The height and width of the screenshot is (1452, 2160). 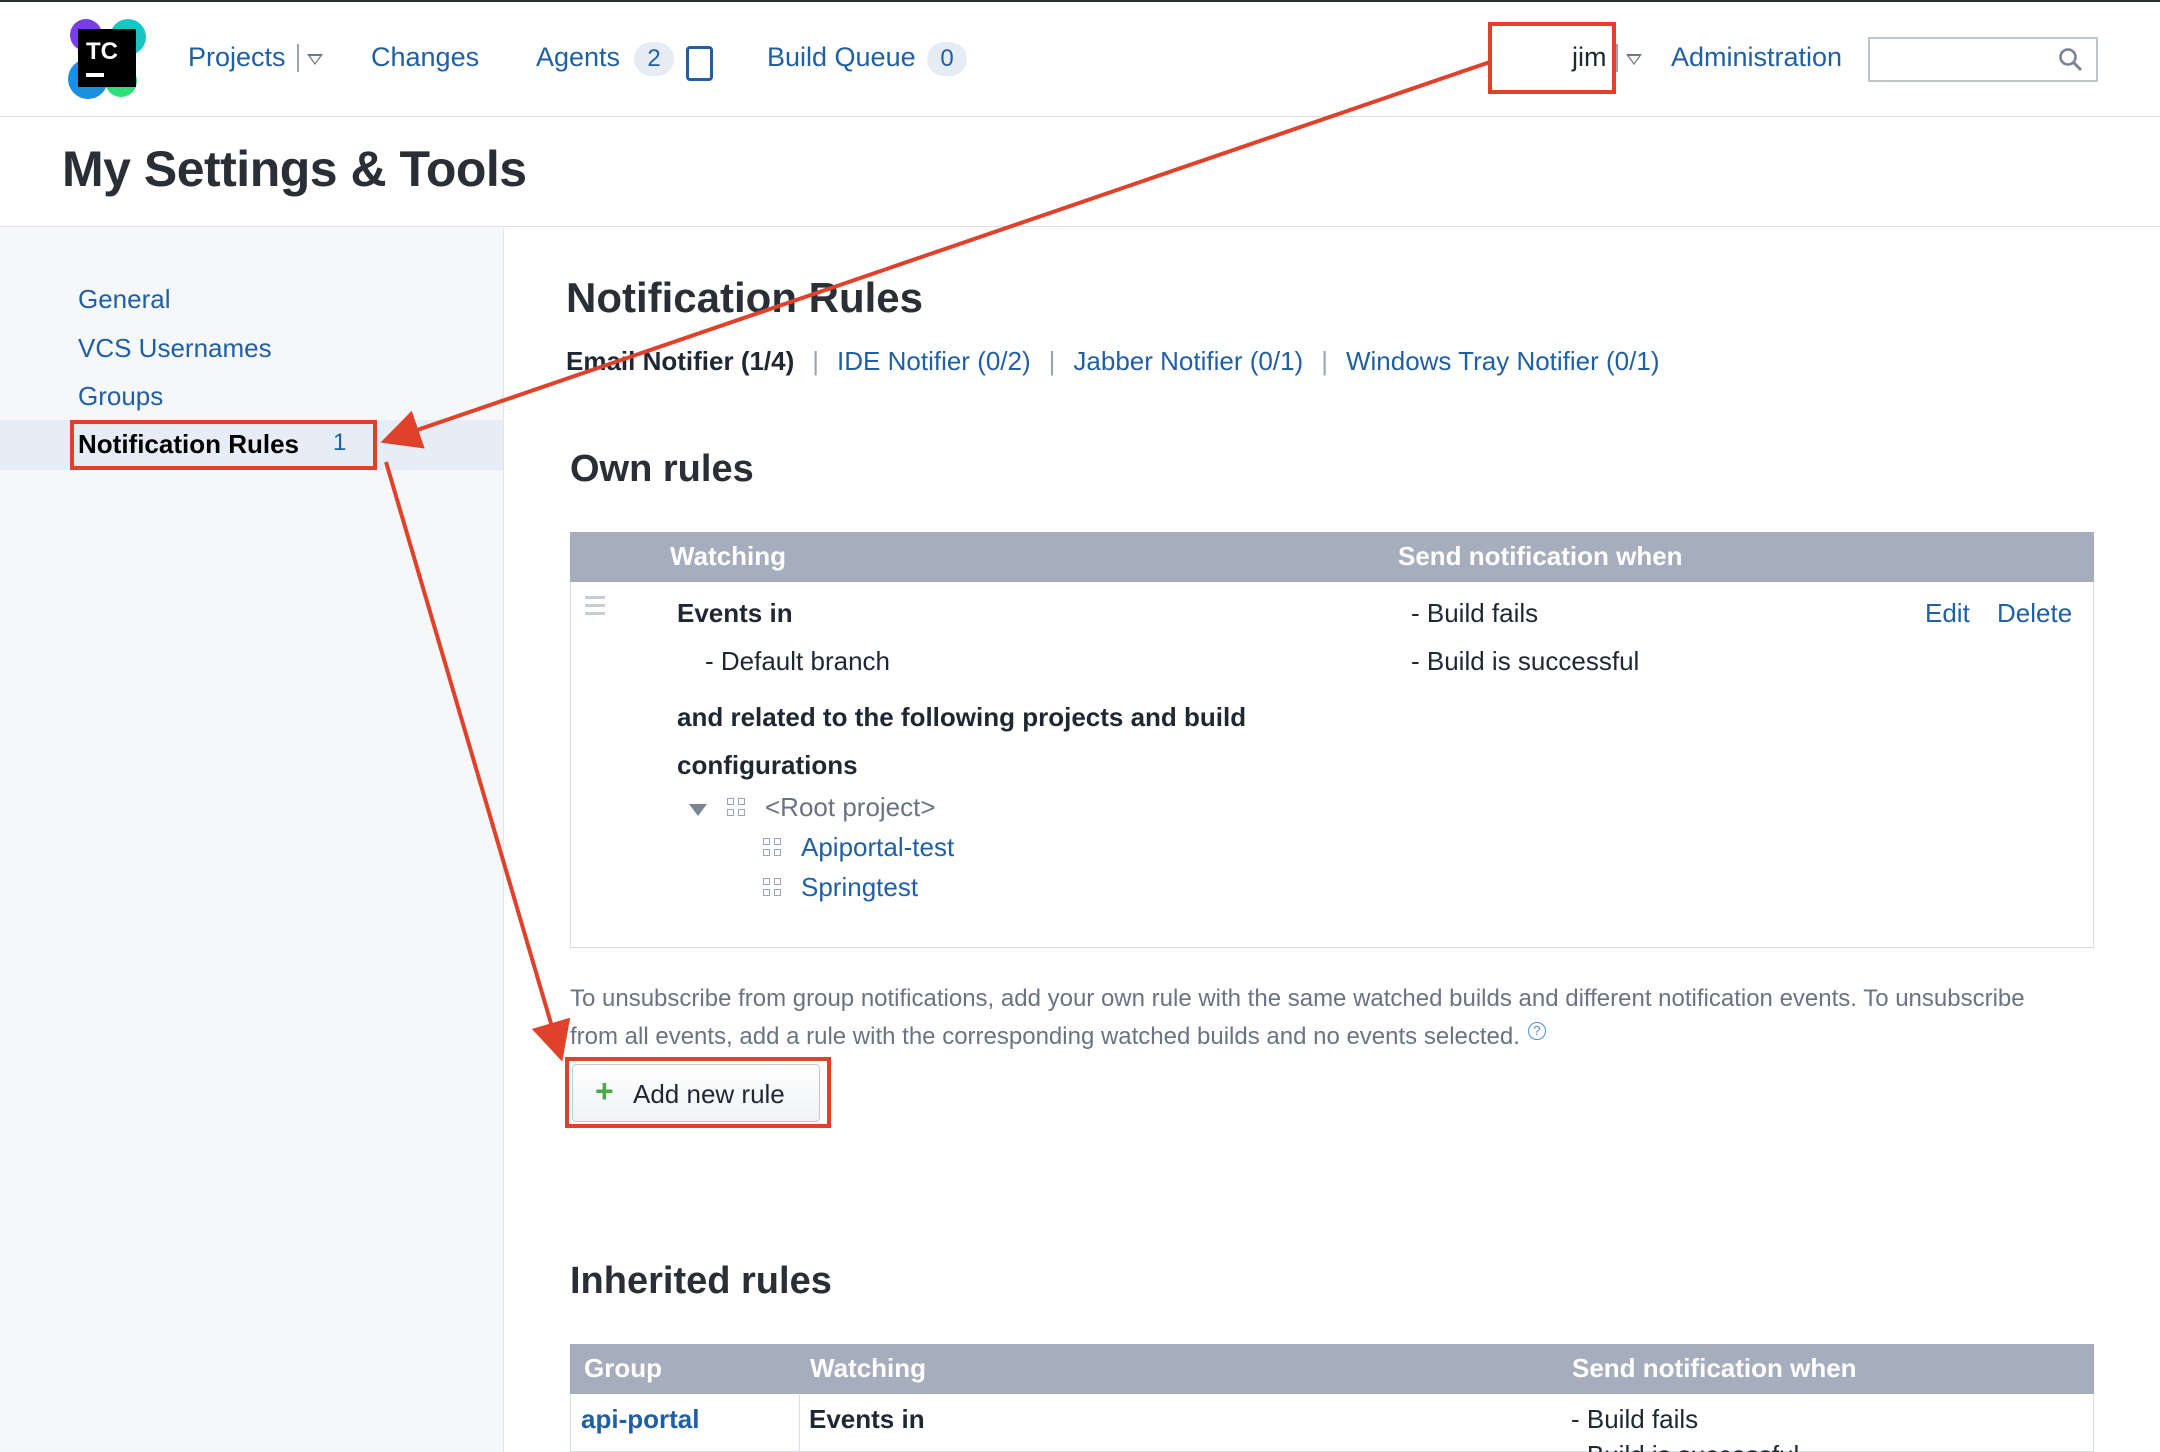 What do you see at coordinates (294, 169) in the screenshot?
I see `page-title: My Settings & Tools` at bounding box center [294, 169].